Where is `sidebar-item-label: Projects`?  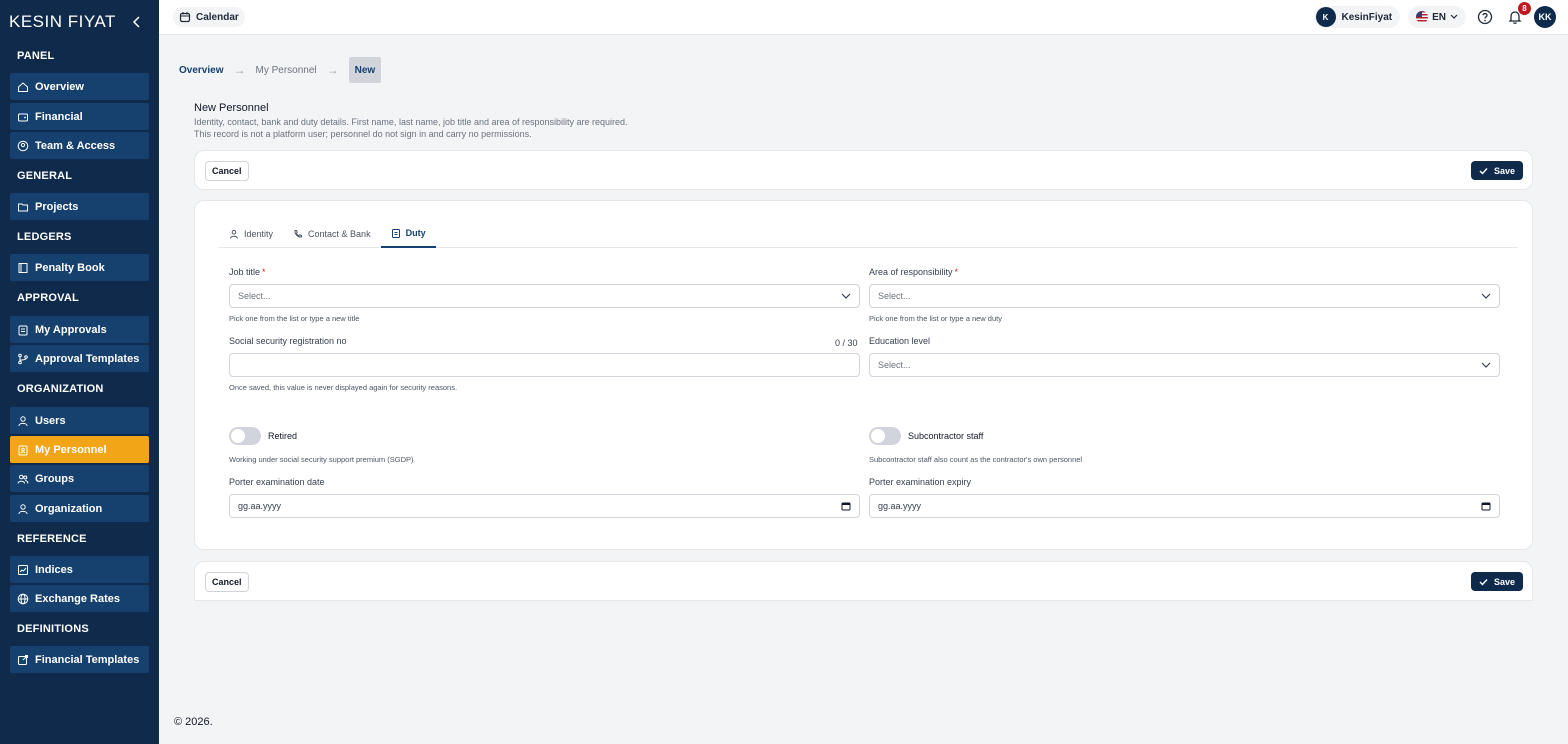
sidebar-item-label: Projects is located at coordinates (57, 206).